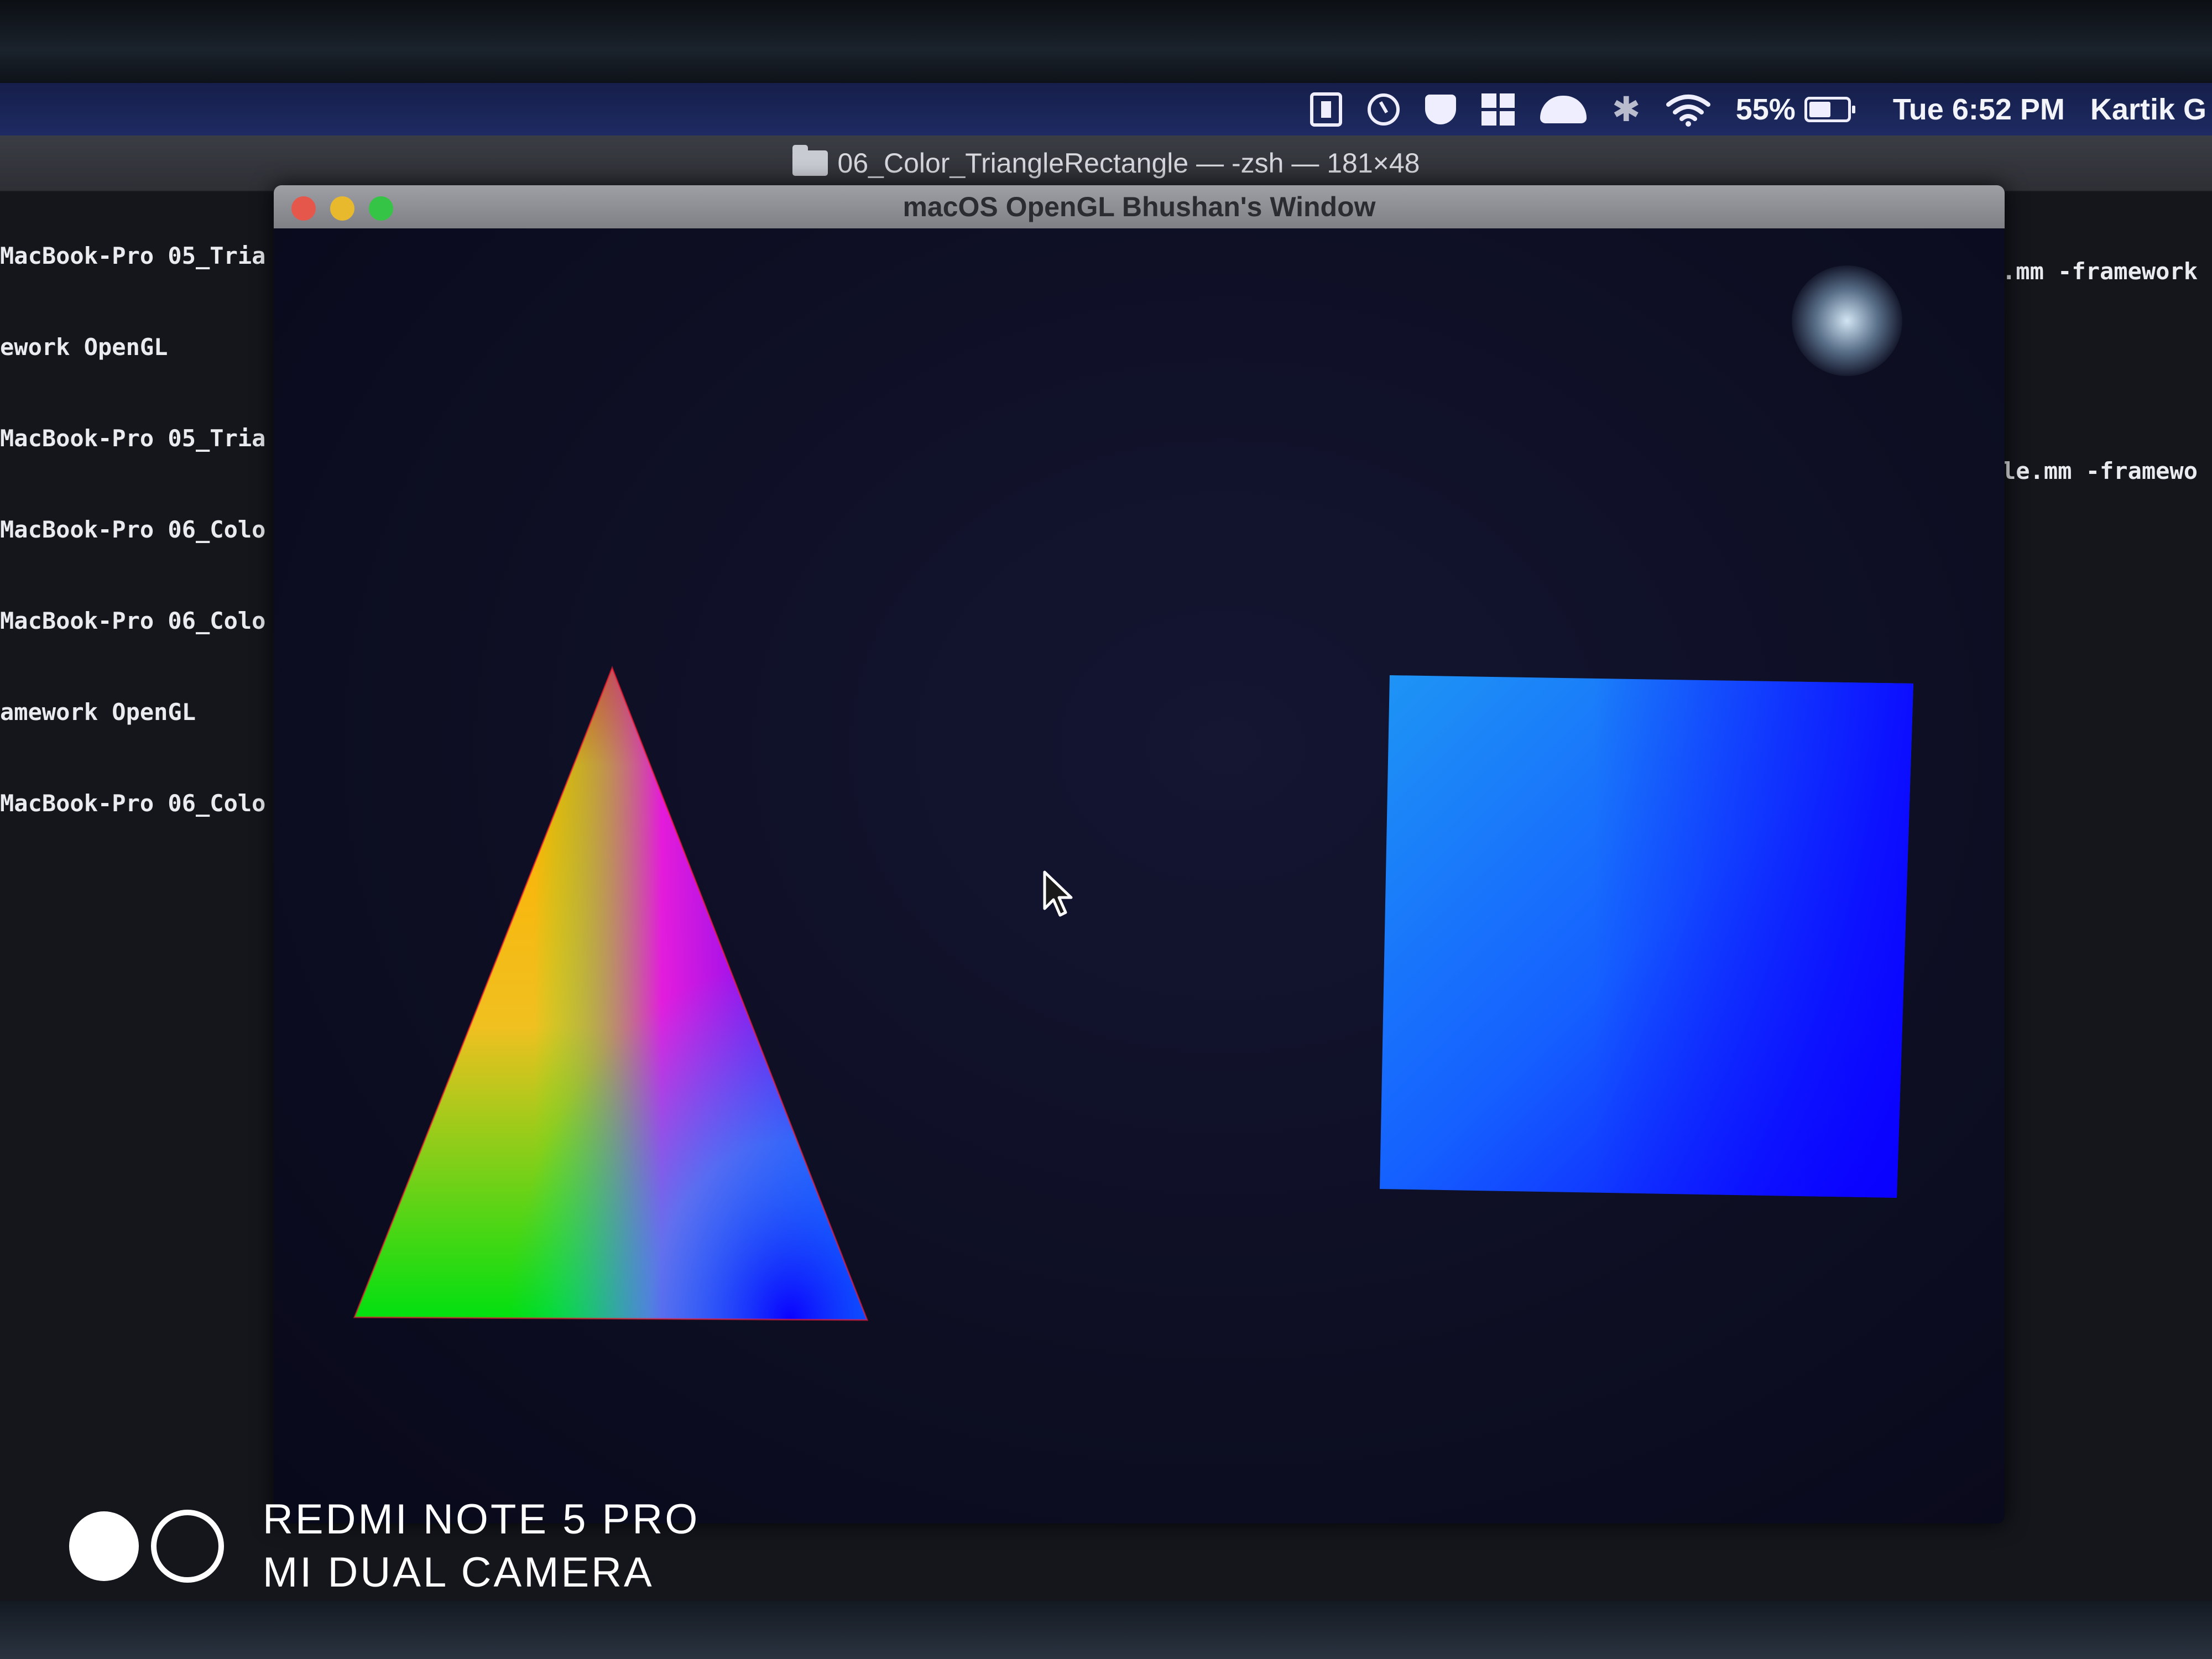 The image size is (2212, 1659). Describe the element at coordinates (2100, 272) in the screenshot. I see `terminal-line: .mm -framework` at that location.